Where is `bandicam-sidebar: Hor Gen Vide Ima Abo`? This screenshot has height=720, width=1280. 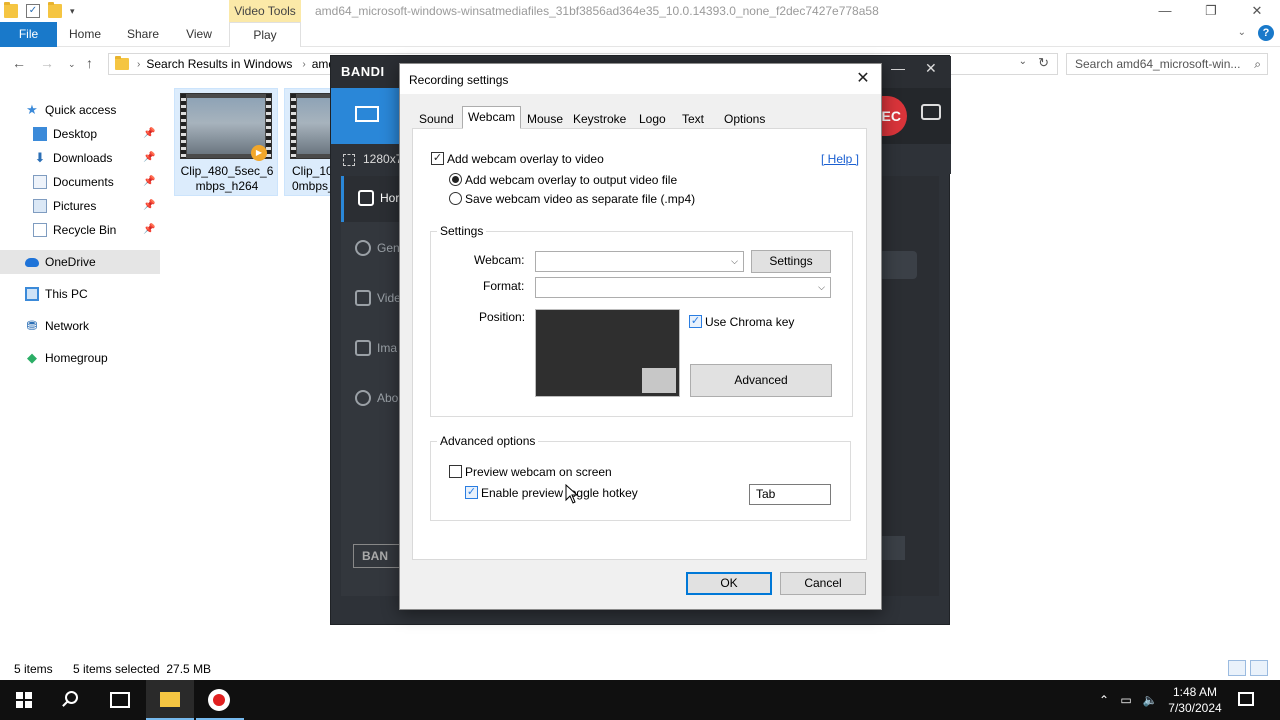 bandicam-sidebar: Hor Gen Vide Ima Abo is located at coordinates (372, 386).